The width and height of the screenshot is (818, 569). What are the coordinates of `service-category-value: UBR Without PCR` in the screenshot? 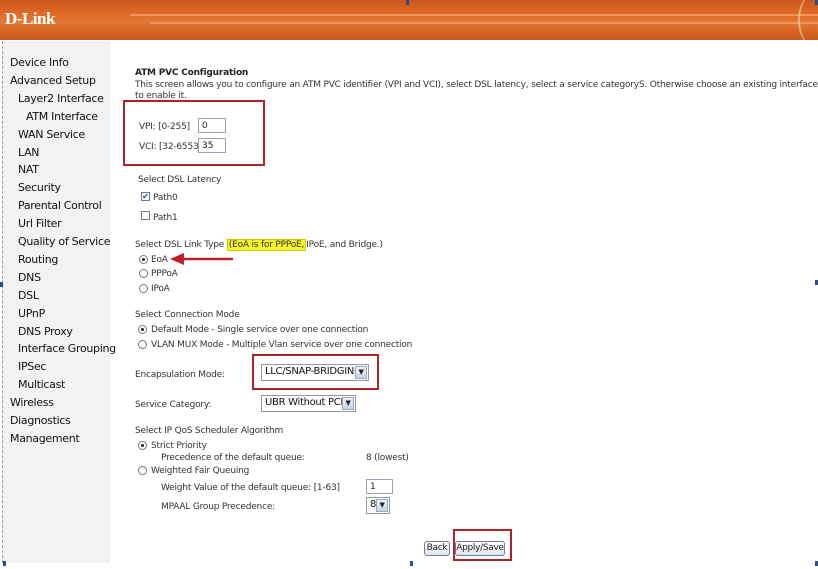 It's located at (306, 402).